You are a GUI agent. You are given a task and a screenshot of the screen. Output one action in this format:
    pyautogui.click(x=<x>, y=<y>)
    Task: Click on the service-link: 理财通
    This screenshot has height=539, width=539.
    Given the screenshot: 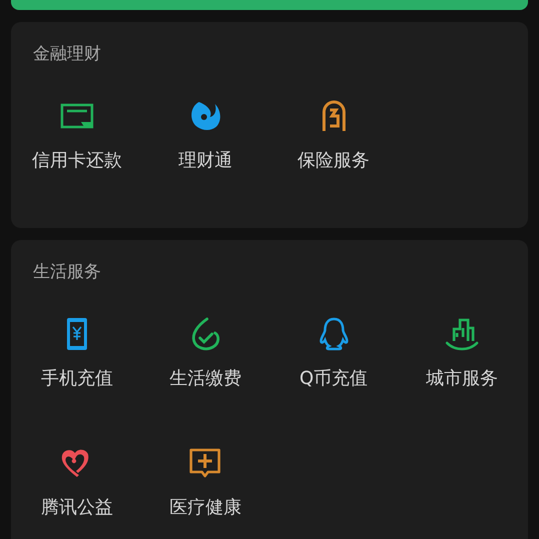 What is the action you would take?
    pyautogui.click(x=205, y=161)
    